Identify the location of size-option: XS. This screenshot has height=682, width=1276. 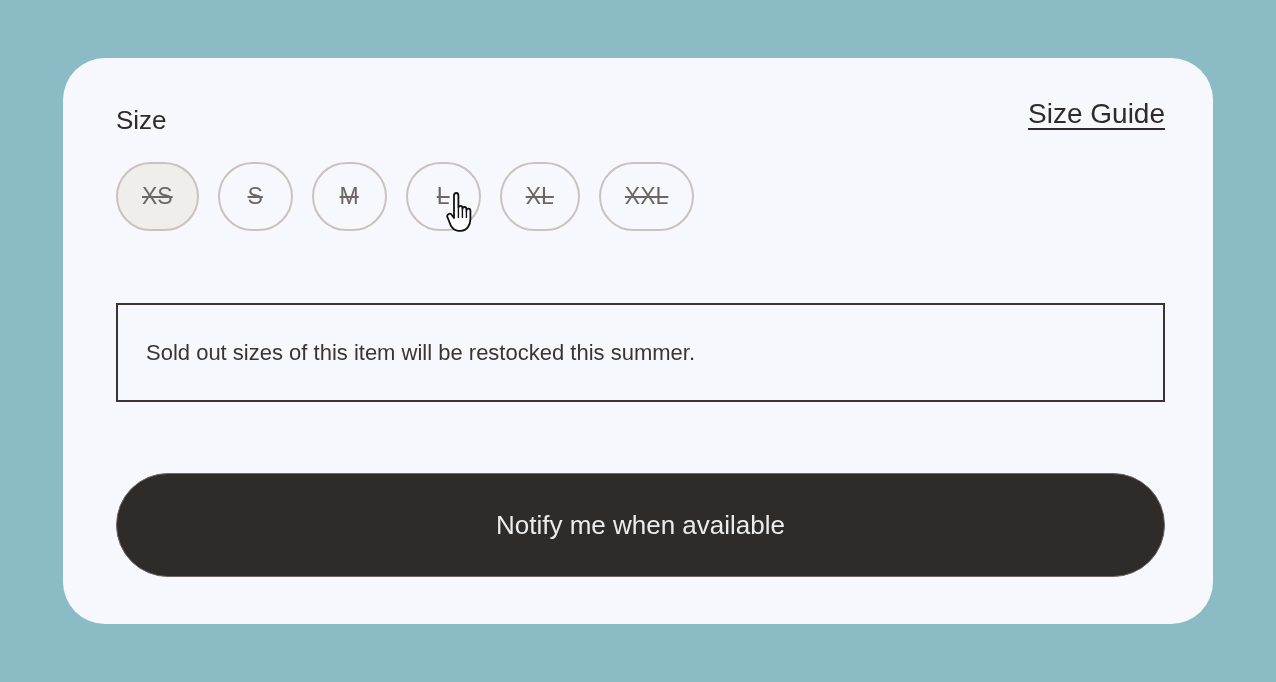
(157, 196).